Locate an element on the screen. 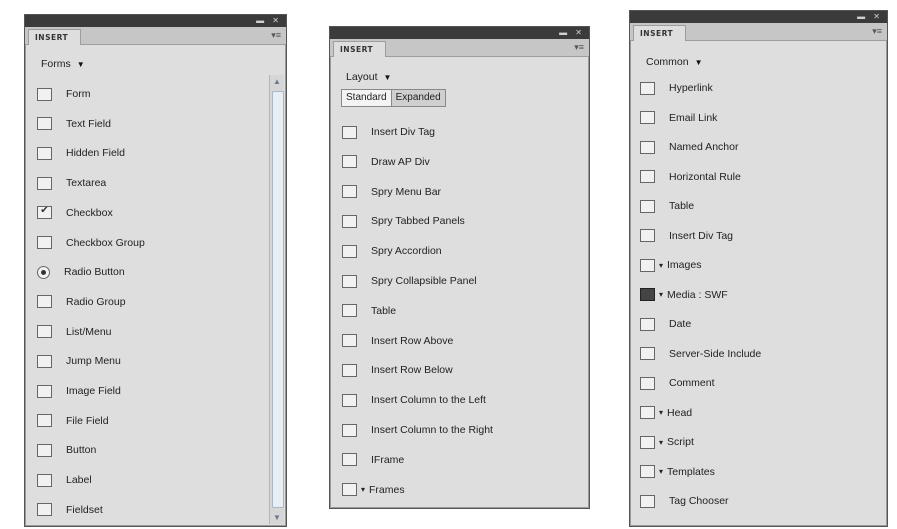  list-item: ▾ Templates is located at coordinates (677, 472).